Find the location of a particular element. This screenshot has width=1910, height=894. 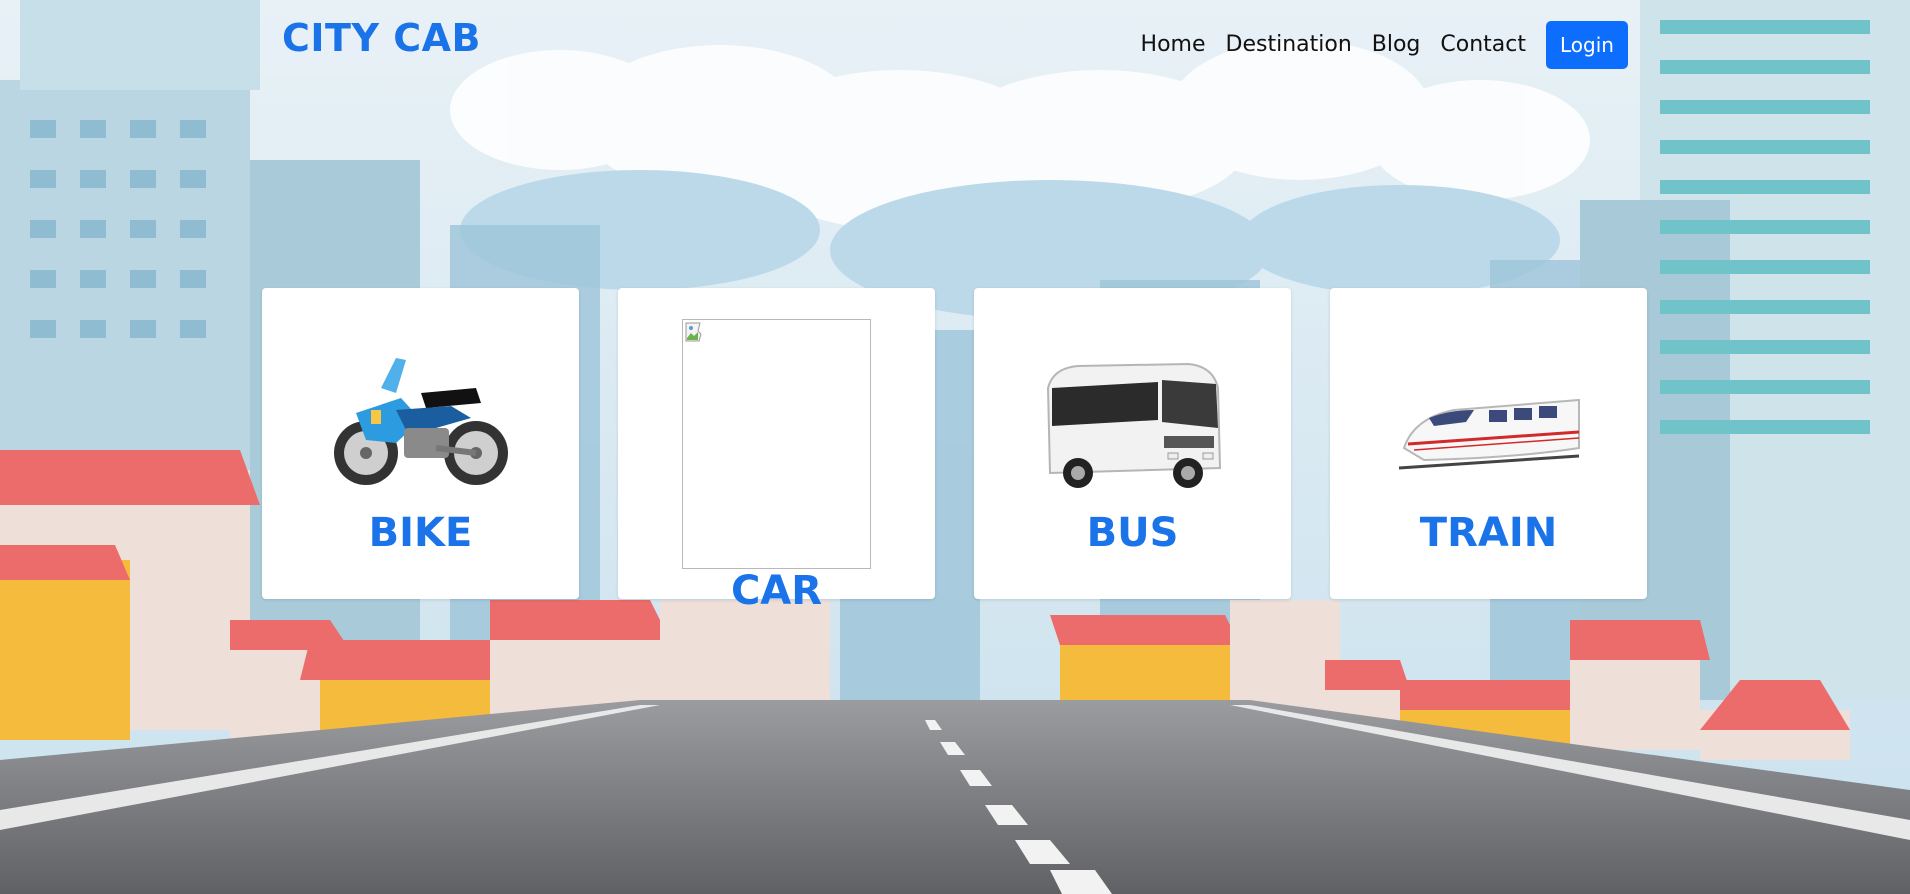

car-image-broken is located at coordinates (776, 444).